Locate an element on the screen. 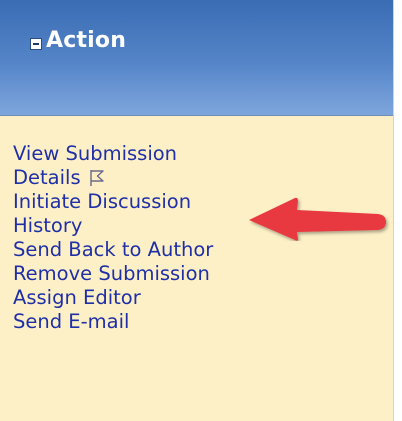  view-submission-link: View Submission is located at coordinates (95, 153).